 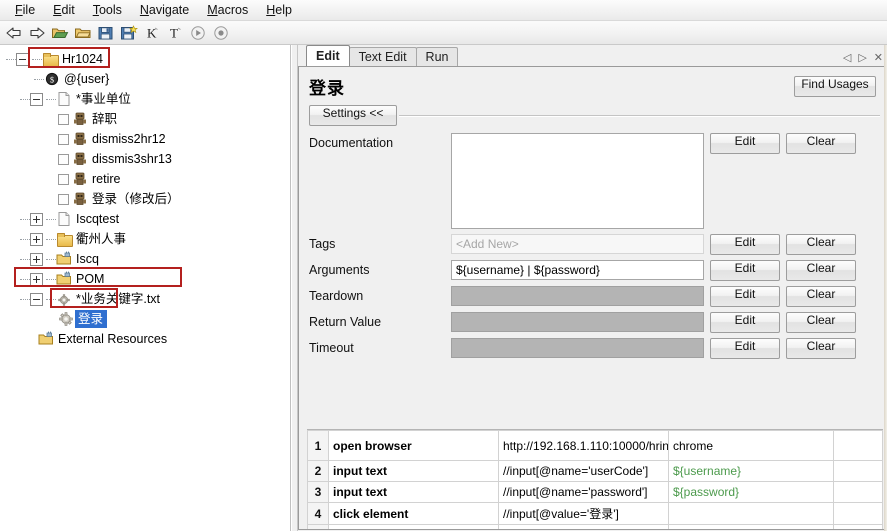 I want to click on step-arg1, so click(x=583, y=526).